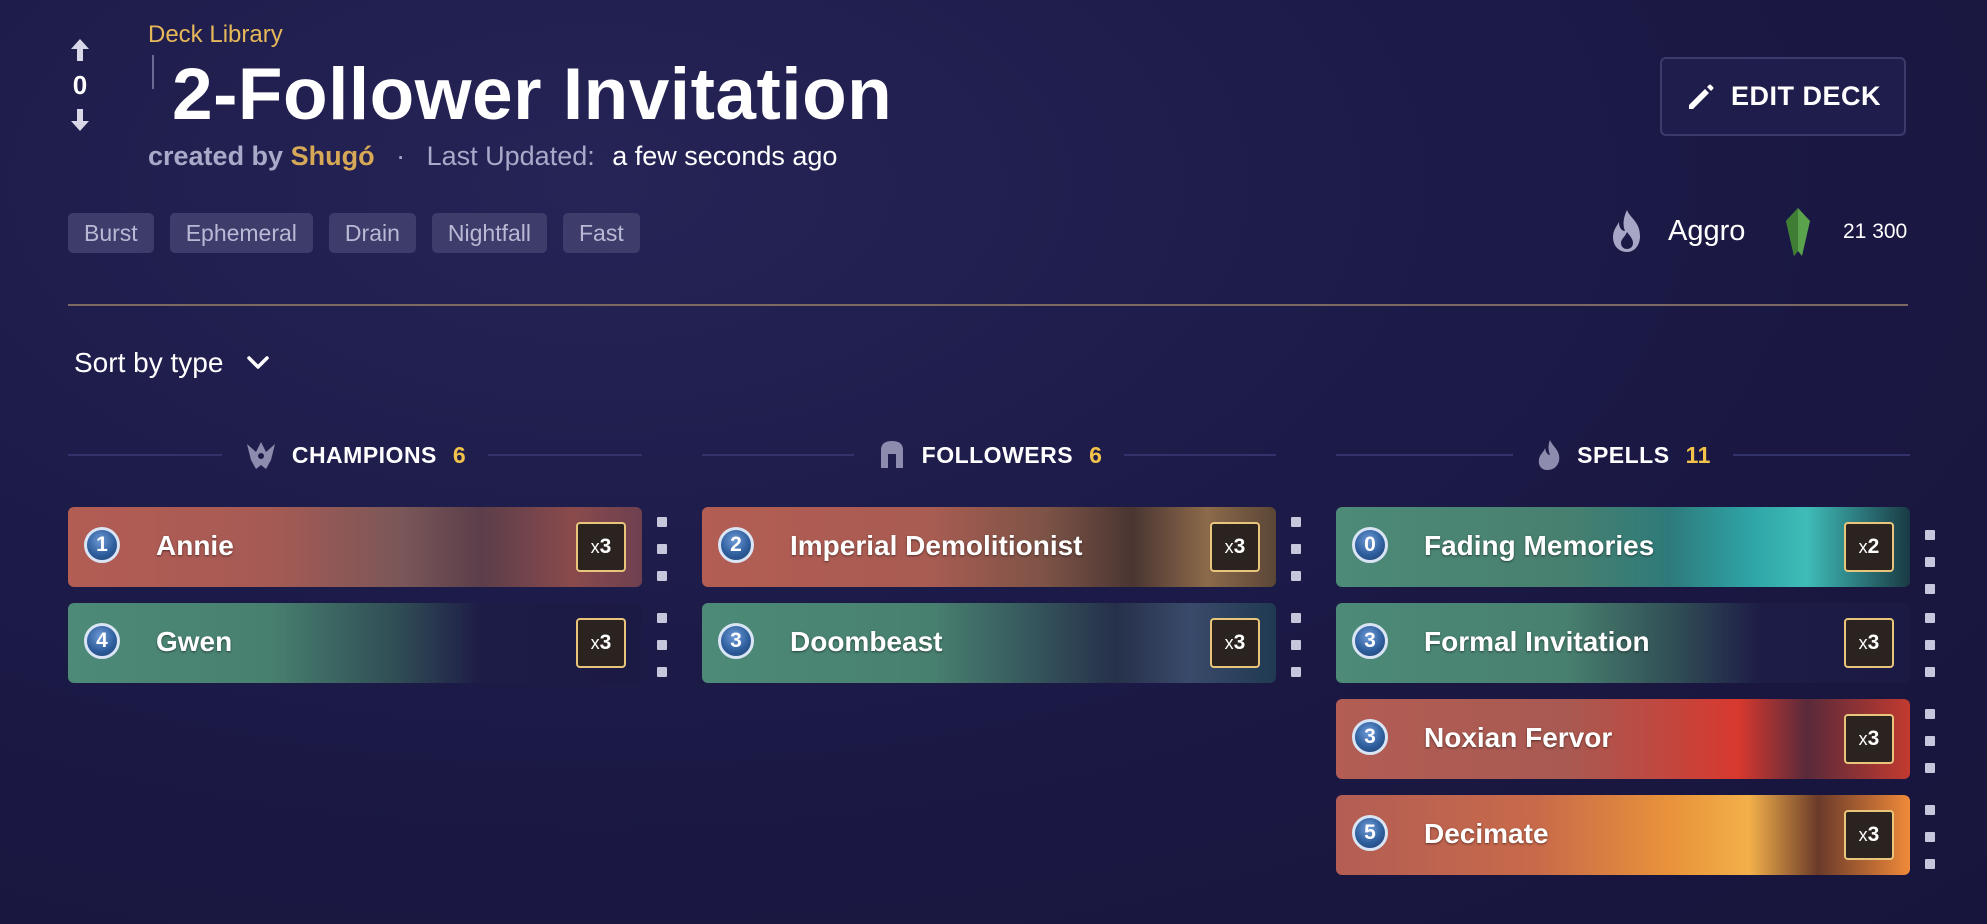 The height and width of the screenshot is (924, 1987). I want to click on card-row: 4 Gwen x3, so click(355, 643).